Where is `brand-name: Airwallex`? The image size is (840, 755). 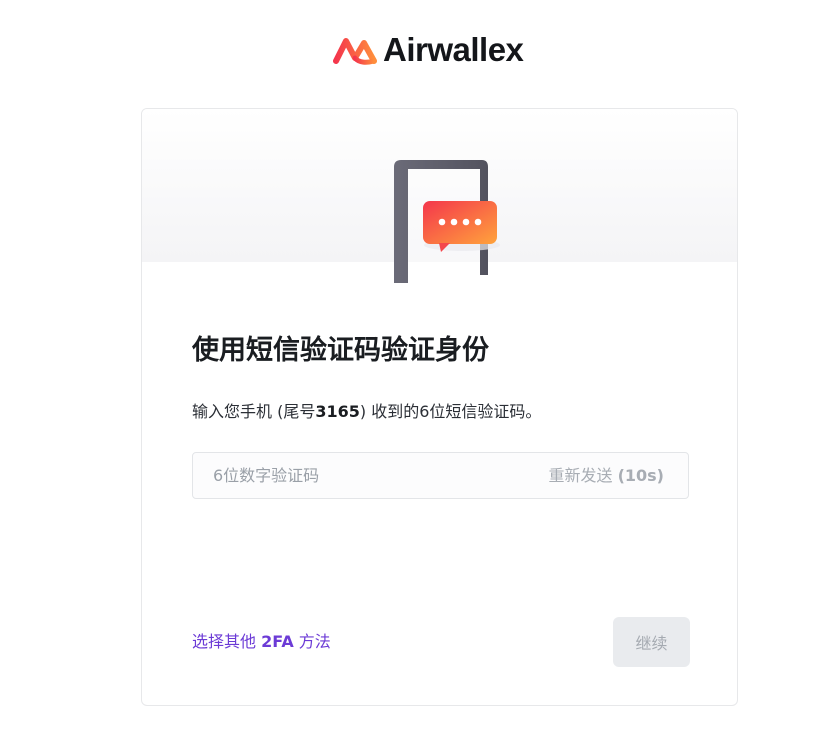
brand-name: Airwallex is located at coordinates (453, 49).